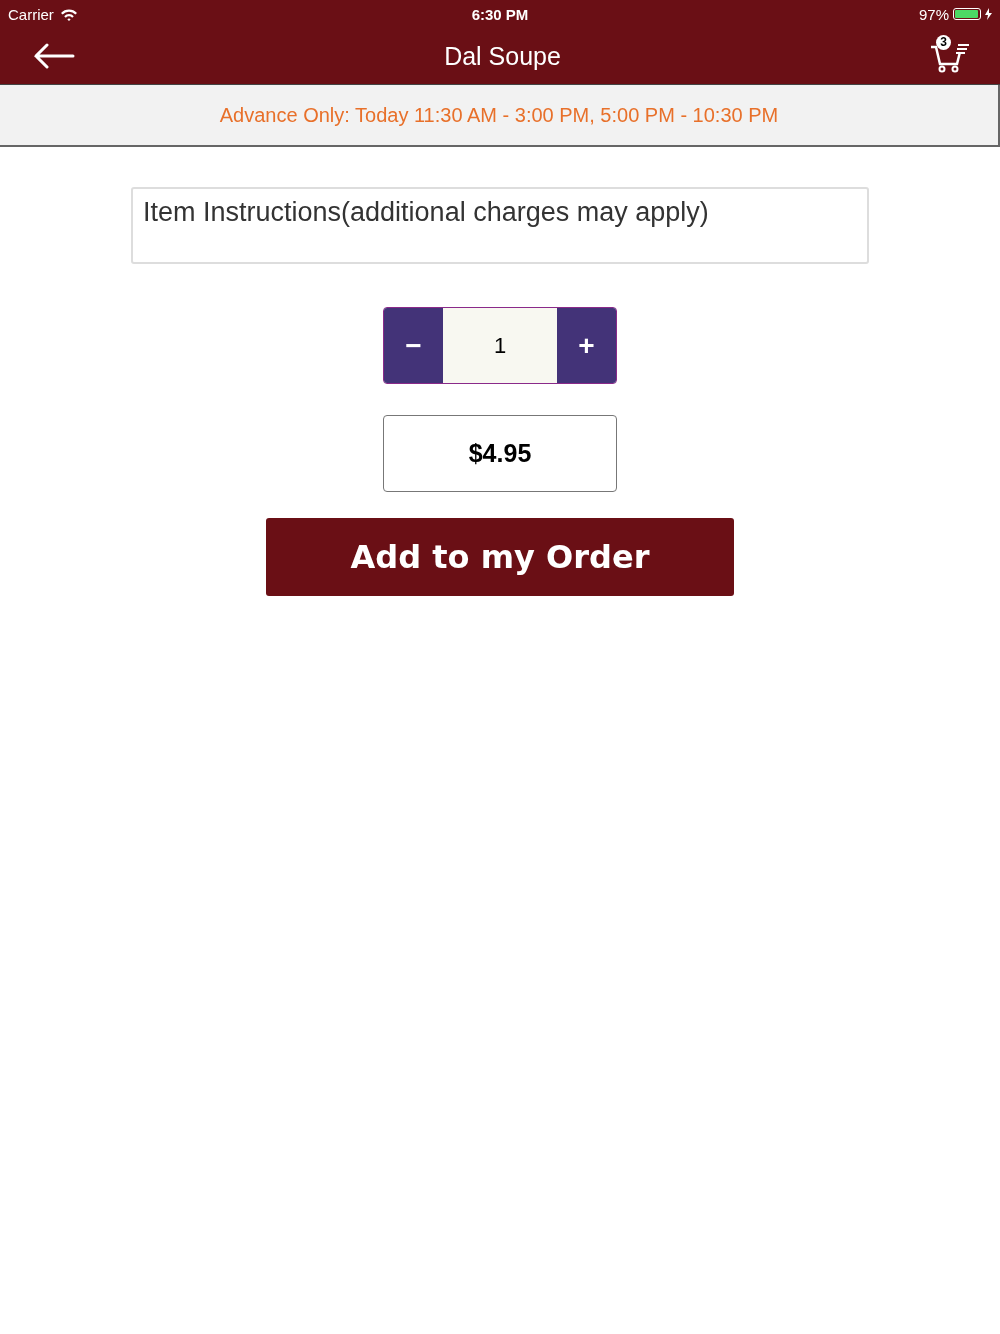 This screenshot has height=1334, width=1000. What do you see at coordinates (502, 56) in the screenshot?
I see `page-title: Dal Soupe` at bounding box center [502, 56].